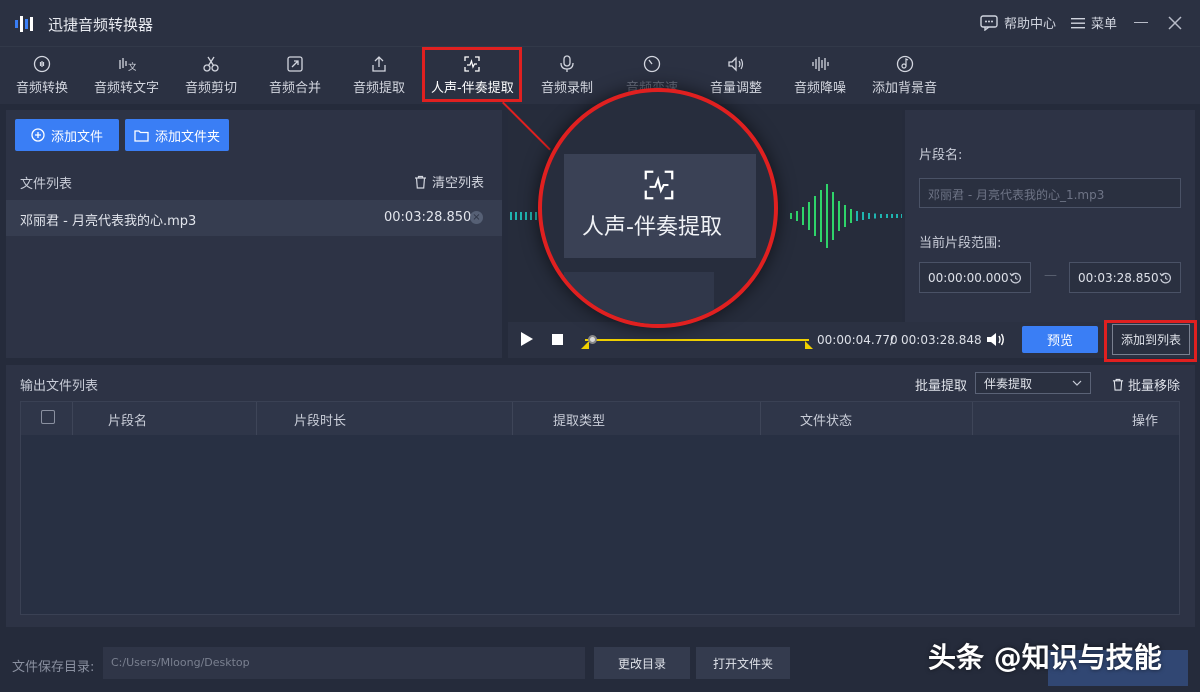  I want to click on batch-extract-value: 伴奏提取, so click(1008, 383).